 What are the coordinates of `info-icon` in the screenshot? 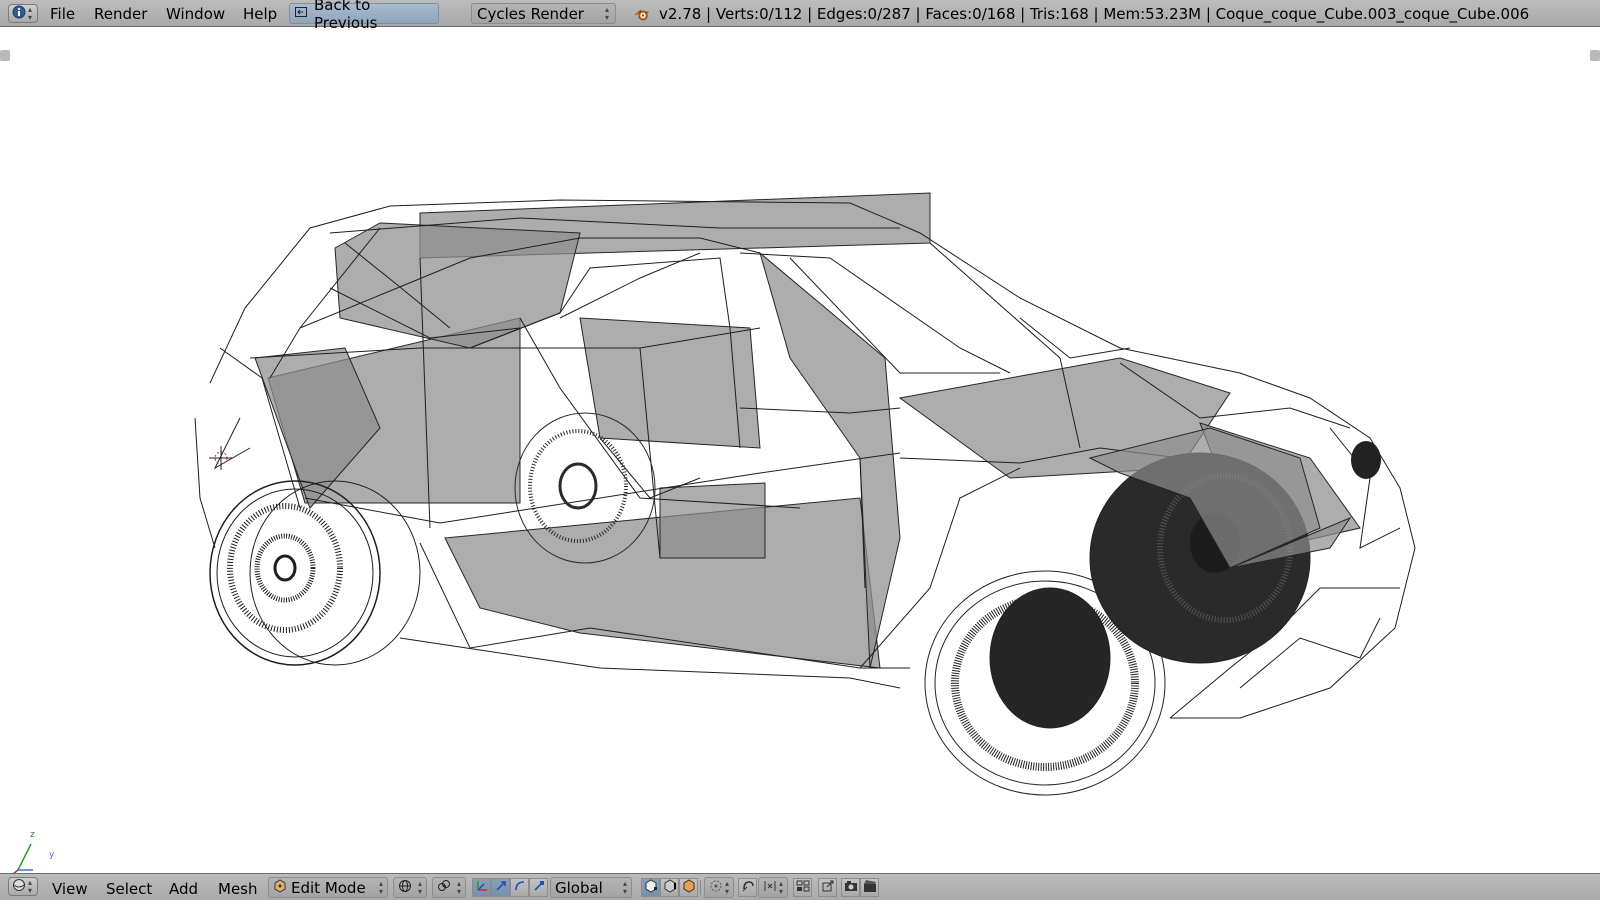 It's located at (19, 14).